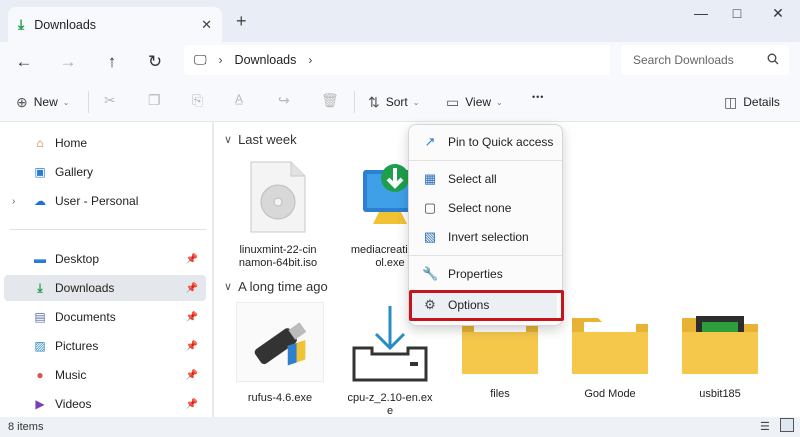  Describe the element at coordinates (278, 263) in the screenshot. I see `file-name-cont: namon-64bit.iso` at that location.